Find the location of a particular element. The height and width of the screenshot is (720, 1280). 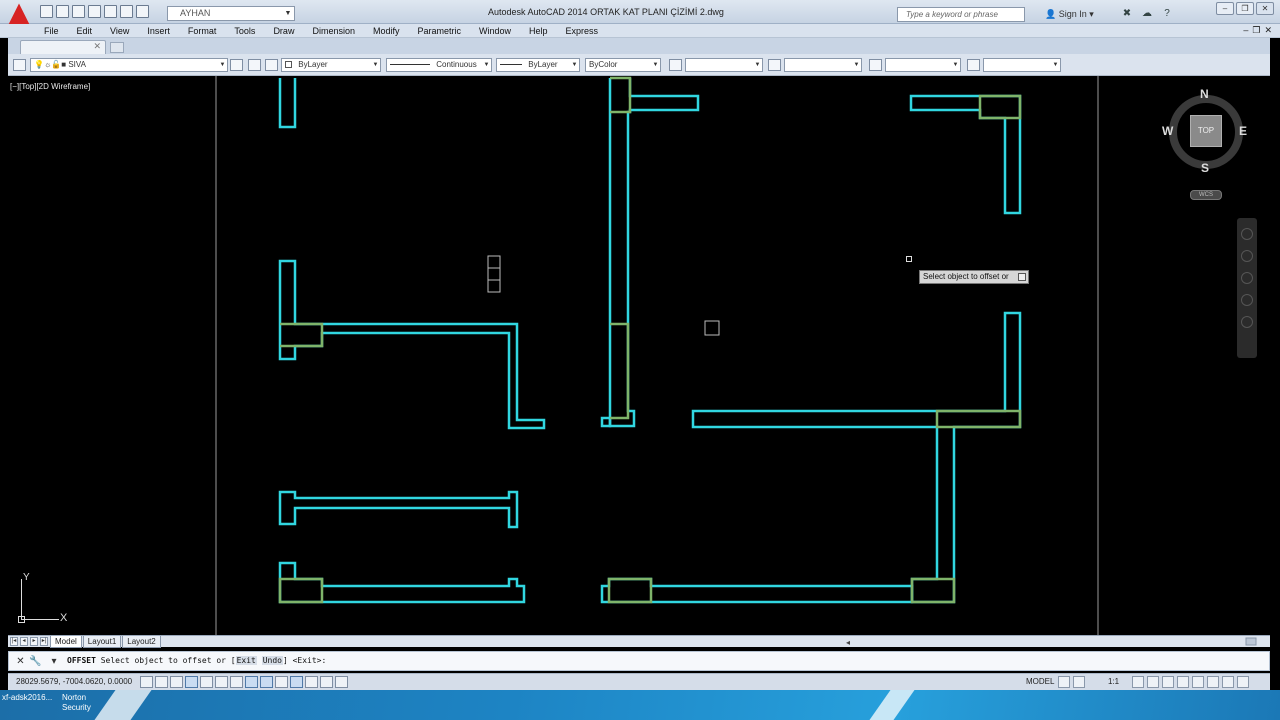

horizontal-scrollbar: ◂ is located at coordinates (1056, 641).